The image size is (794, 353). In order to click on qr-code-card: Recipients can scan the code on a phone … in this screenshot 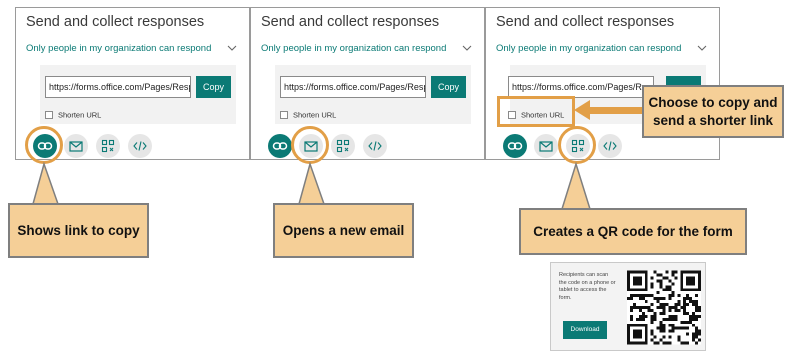, I will do `click(628, 306)`.